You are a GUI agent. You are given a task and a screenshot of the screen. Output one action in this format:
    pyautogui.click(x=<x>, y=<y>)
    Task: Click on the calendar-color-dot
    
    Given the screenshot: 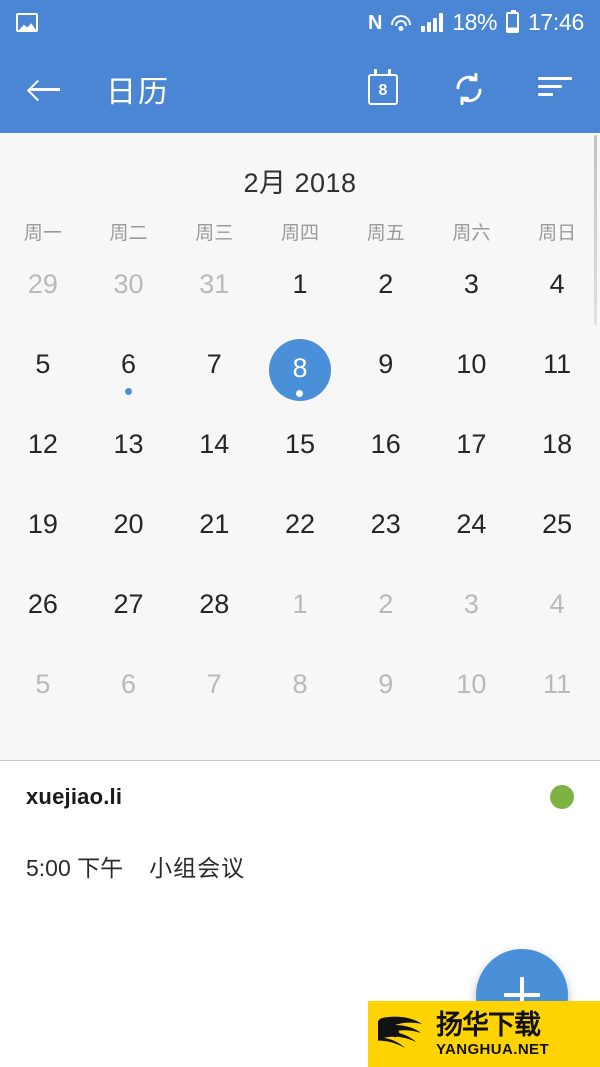 What is the action you would take?
    pyautogui.click(x=562, y=797)
    